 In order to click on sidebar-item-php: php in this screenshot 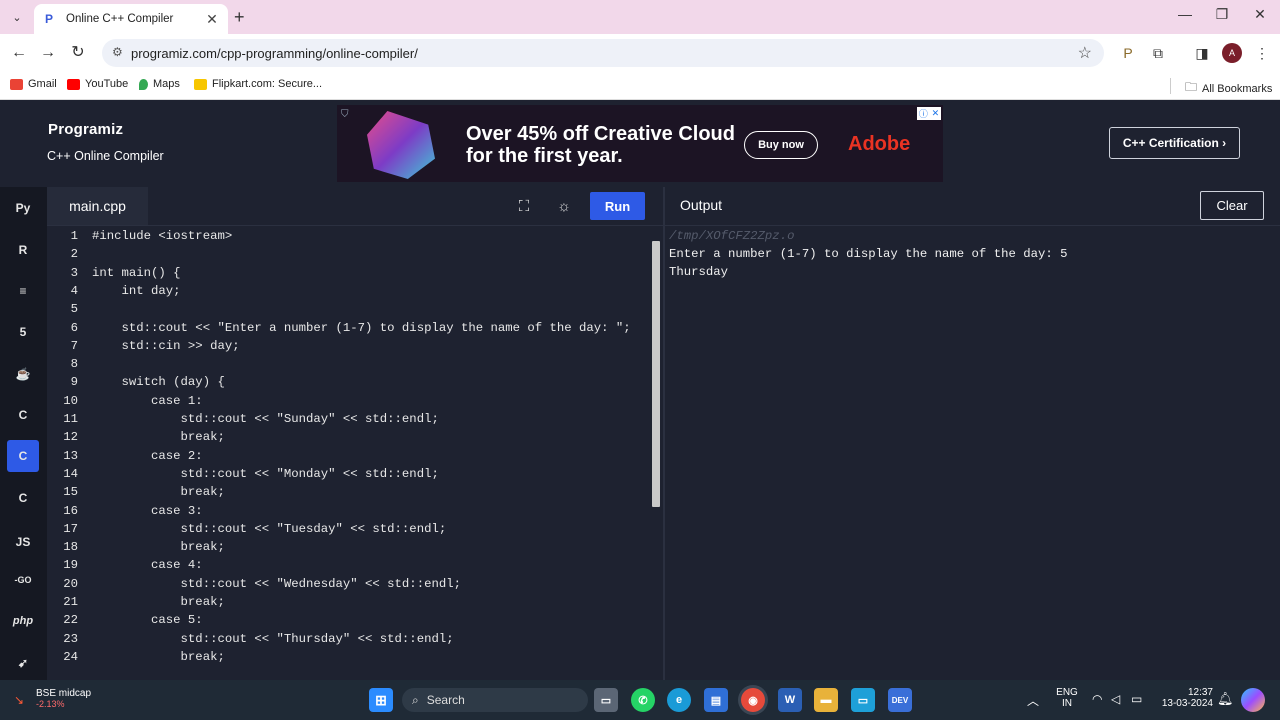, I will do `click(23, 621)`.